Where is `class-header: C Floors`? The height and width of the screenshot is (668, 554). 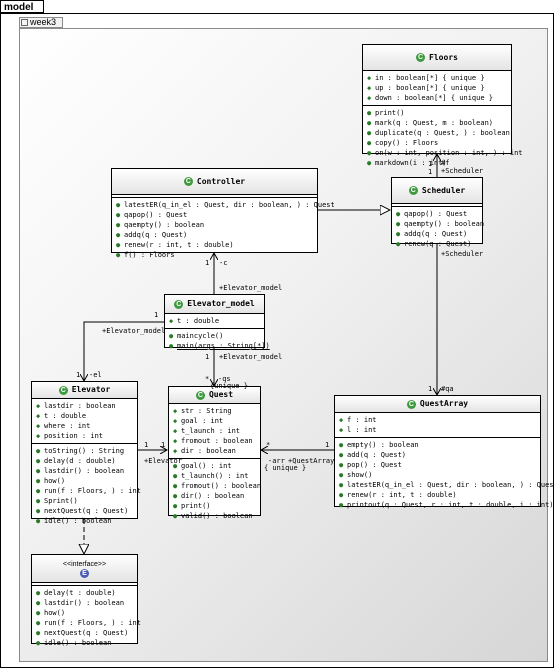
class-header: C Floors is located at coordinates (437, 58).